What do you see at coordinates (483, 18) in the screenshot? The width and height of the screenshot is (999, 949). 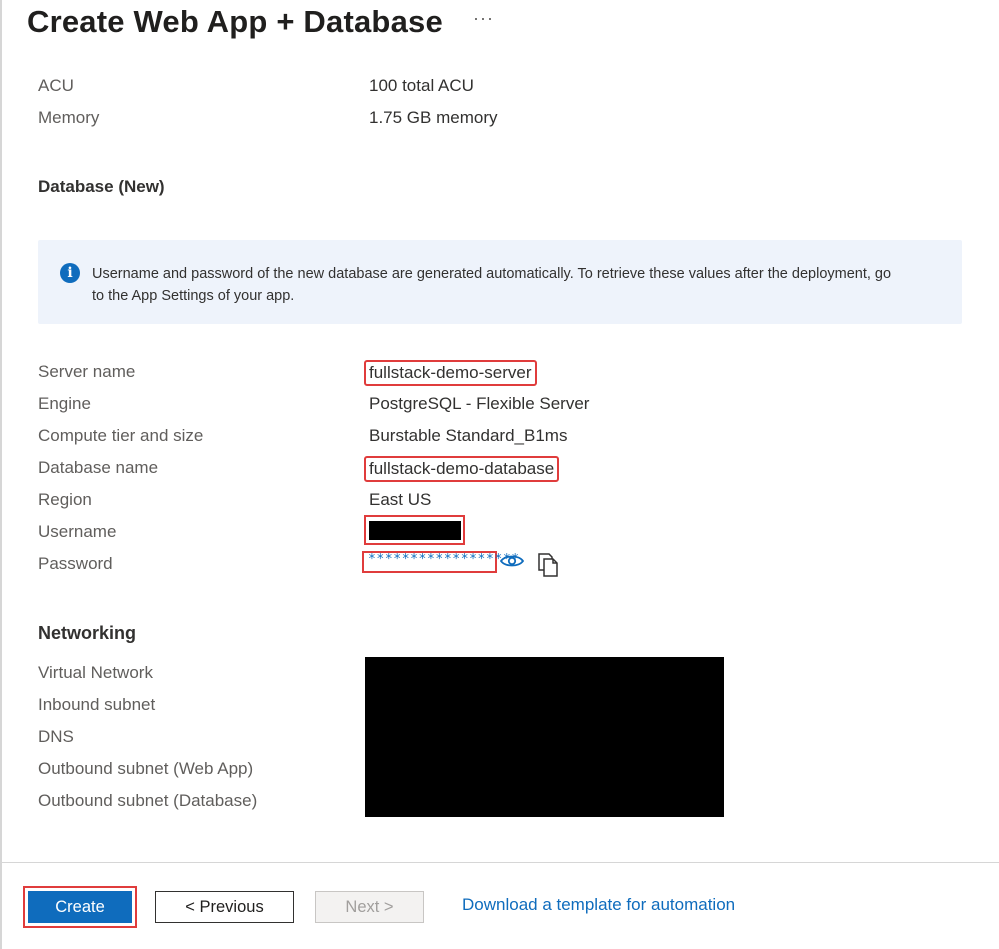 I see `more-options-button: ···` at bounding box center [483, 18].